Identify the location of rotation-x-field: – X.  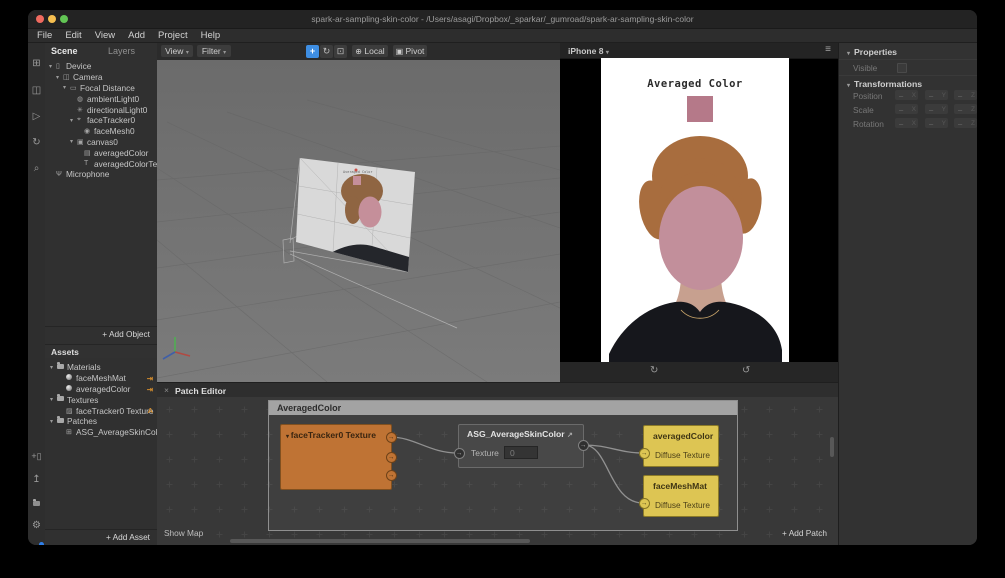
(906, 123).